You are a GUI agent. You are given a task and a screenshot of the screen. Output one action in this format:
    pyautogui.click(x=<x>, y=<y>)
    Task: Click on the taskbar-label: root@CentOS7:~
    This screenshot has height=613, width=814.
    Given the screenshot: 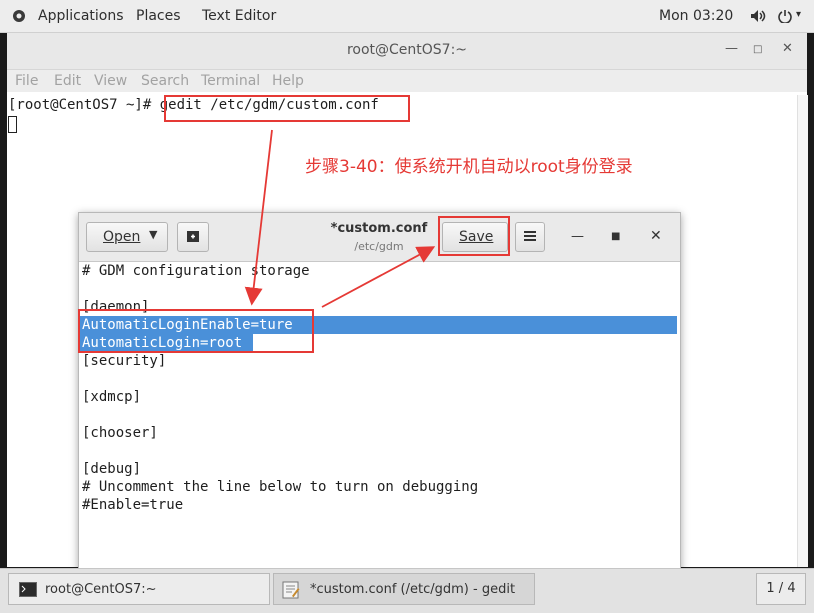 What is the action you would take?
    pyautogui.click(x=101, y=589)
    